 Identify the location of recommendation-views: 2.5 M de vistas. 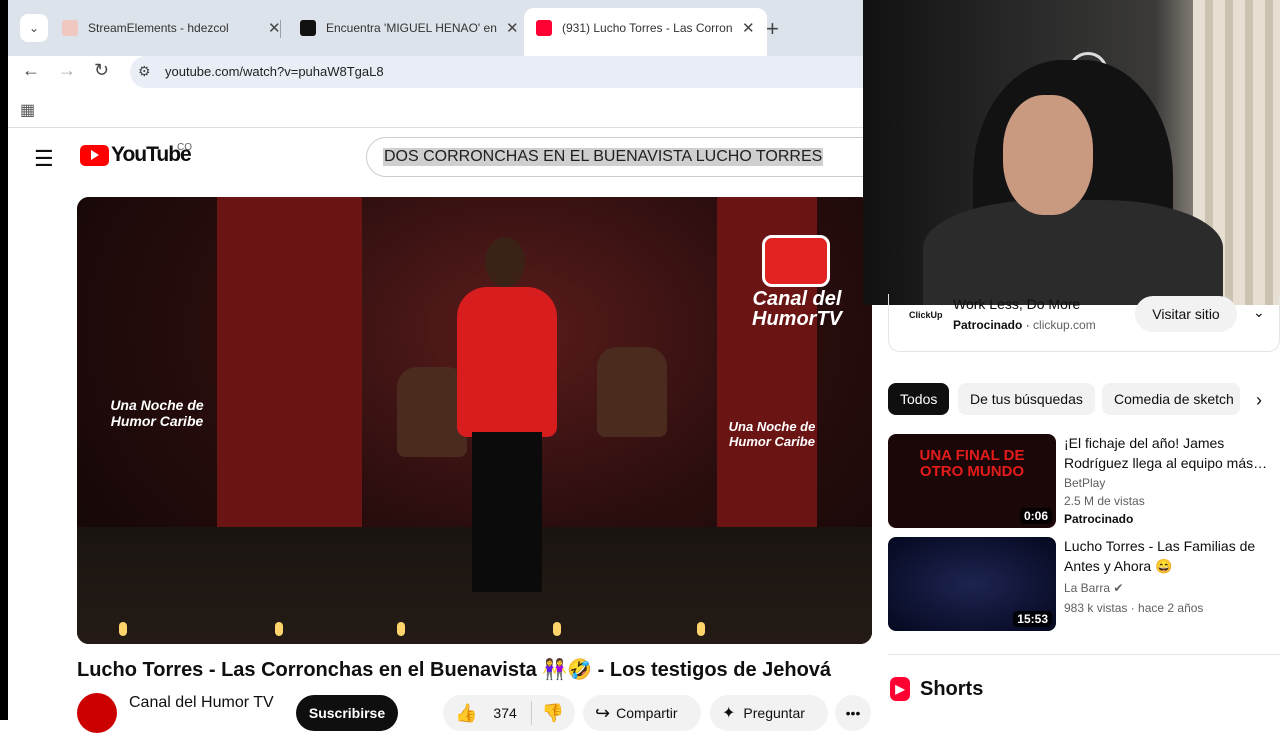
(1104, 501).